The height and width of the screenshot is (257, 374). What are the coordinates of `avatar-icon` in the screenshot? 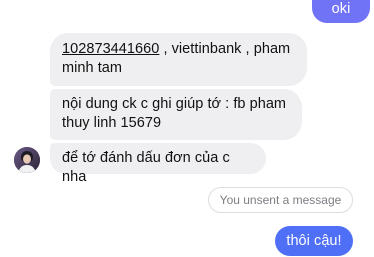 It's located at (27, 160).